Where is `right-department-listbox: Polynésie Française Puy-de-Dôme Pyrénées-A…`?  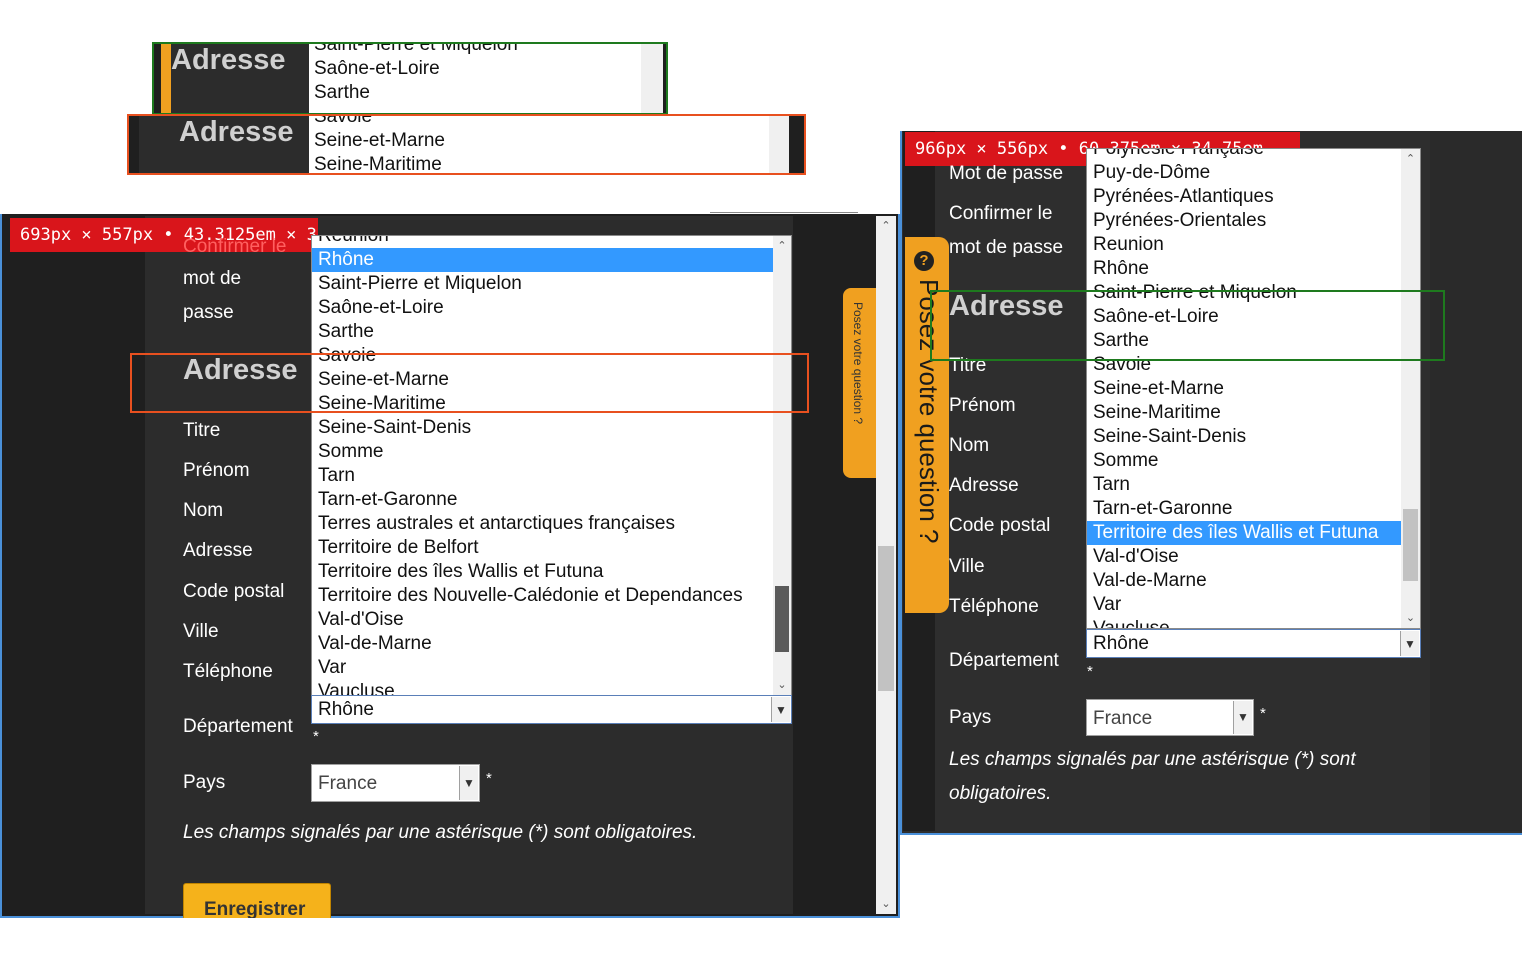
right-department-listbox: Polynésie Française Puy-de-Dôme Pyrénées-A… is located at coordinates (1244, 388).